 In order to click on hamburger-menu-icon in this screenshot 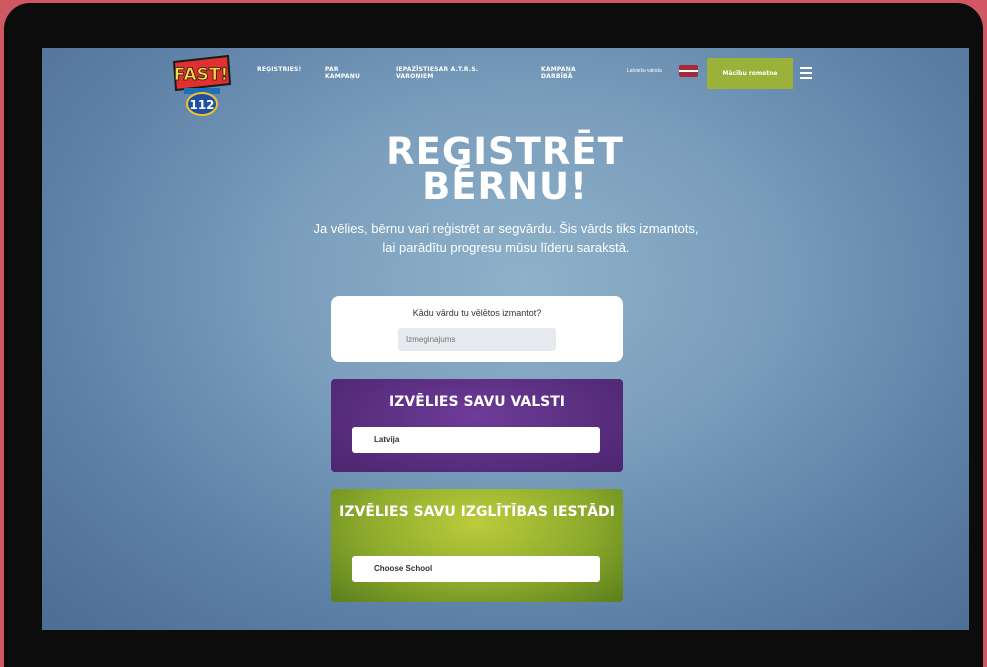, I will do `click(806, 74)`.